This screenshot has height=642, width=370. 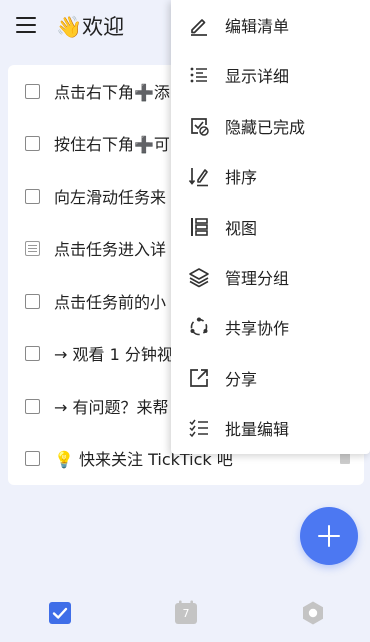 I want to click on tab-more, so click(x=313, y=613).